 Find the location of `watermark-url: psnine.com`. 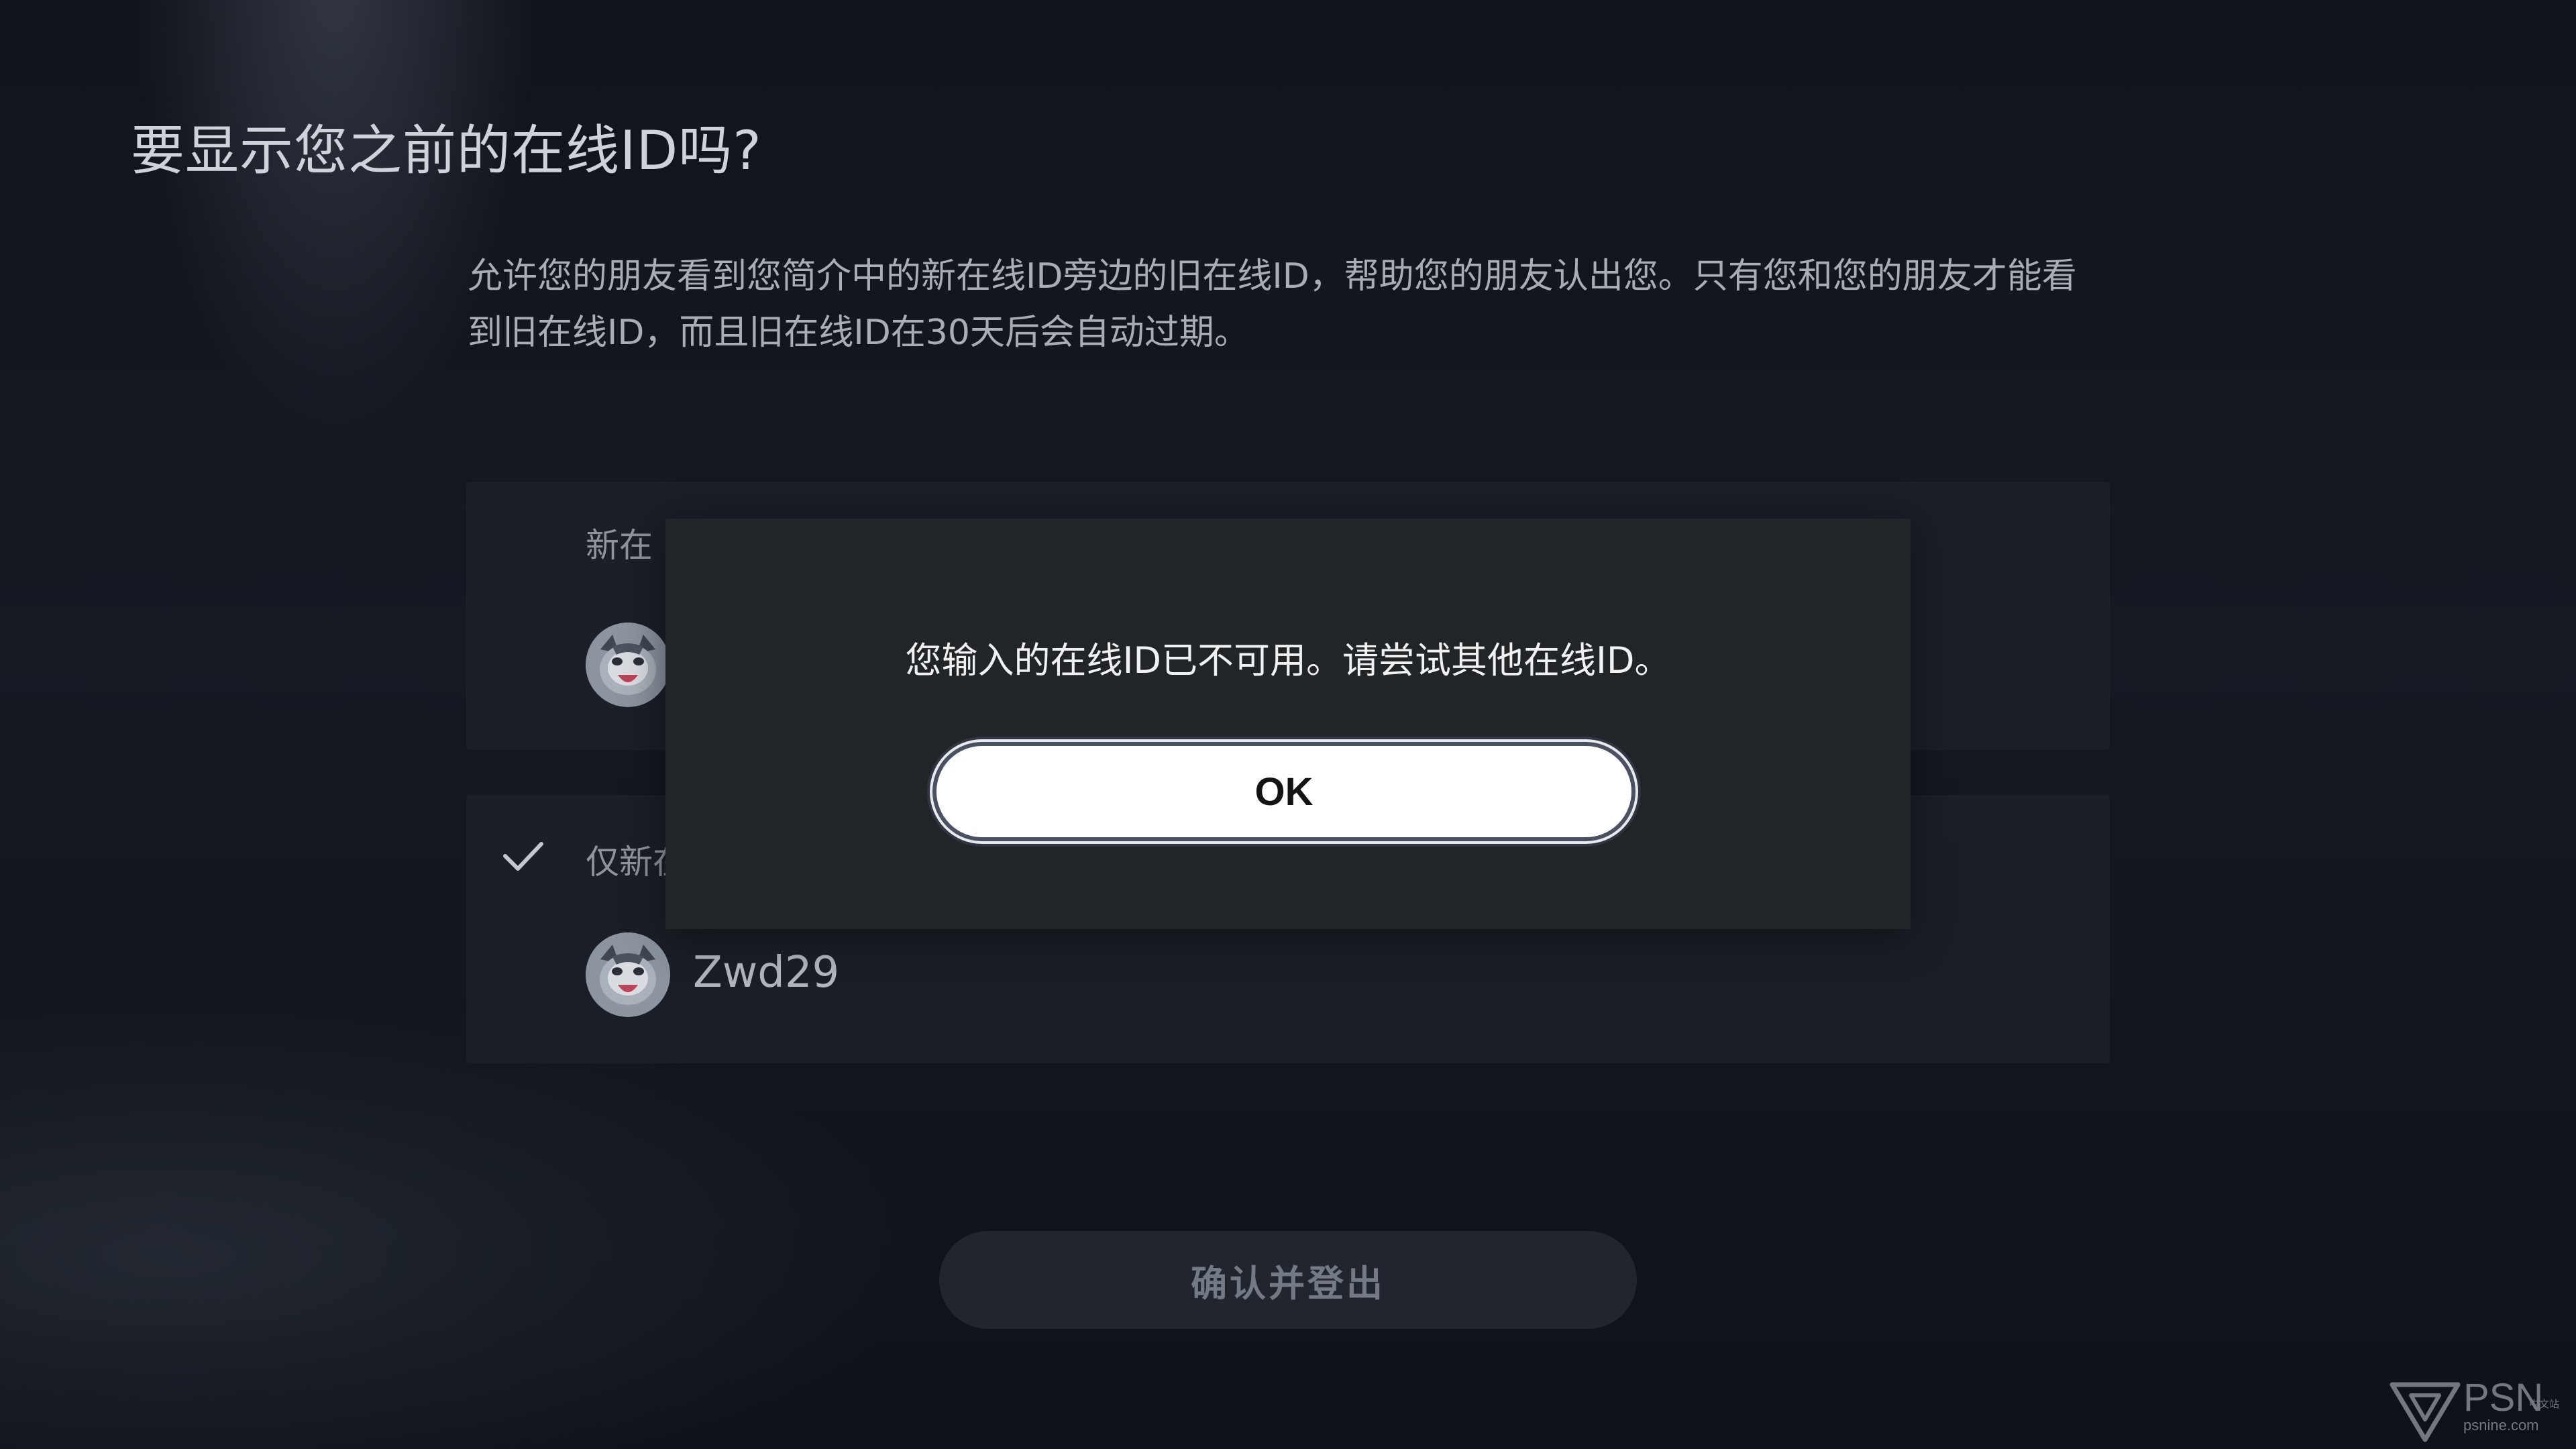

watermark-url: psnine.com is located at coordinates (2501, 1425).